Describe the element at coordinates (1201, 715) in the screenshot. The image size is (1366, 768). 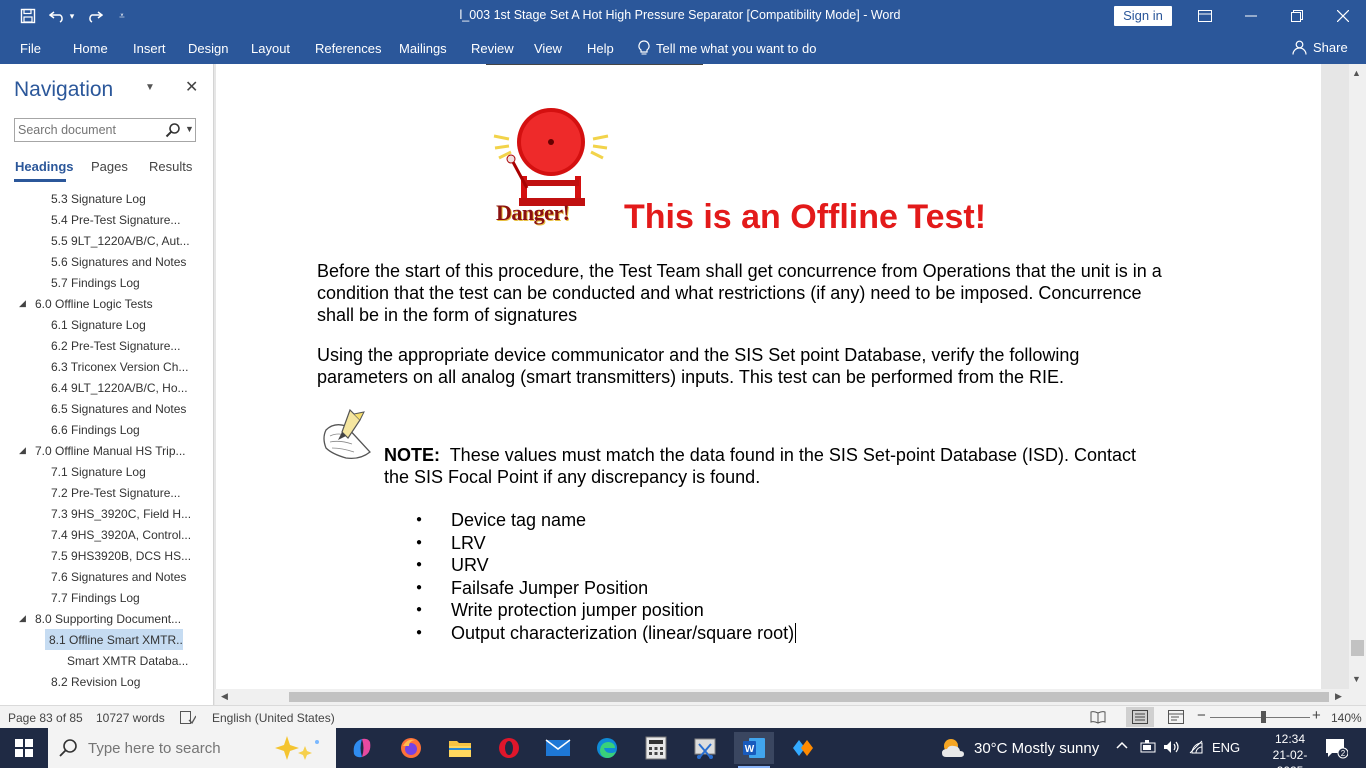
I see `zoom-out-icon: −` at that location.